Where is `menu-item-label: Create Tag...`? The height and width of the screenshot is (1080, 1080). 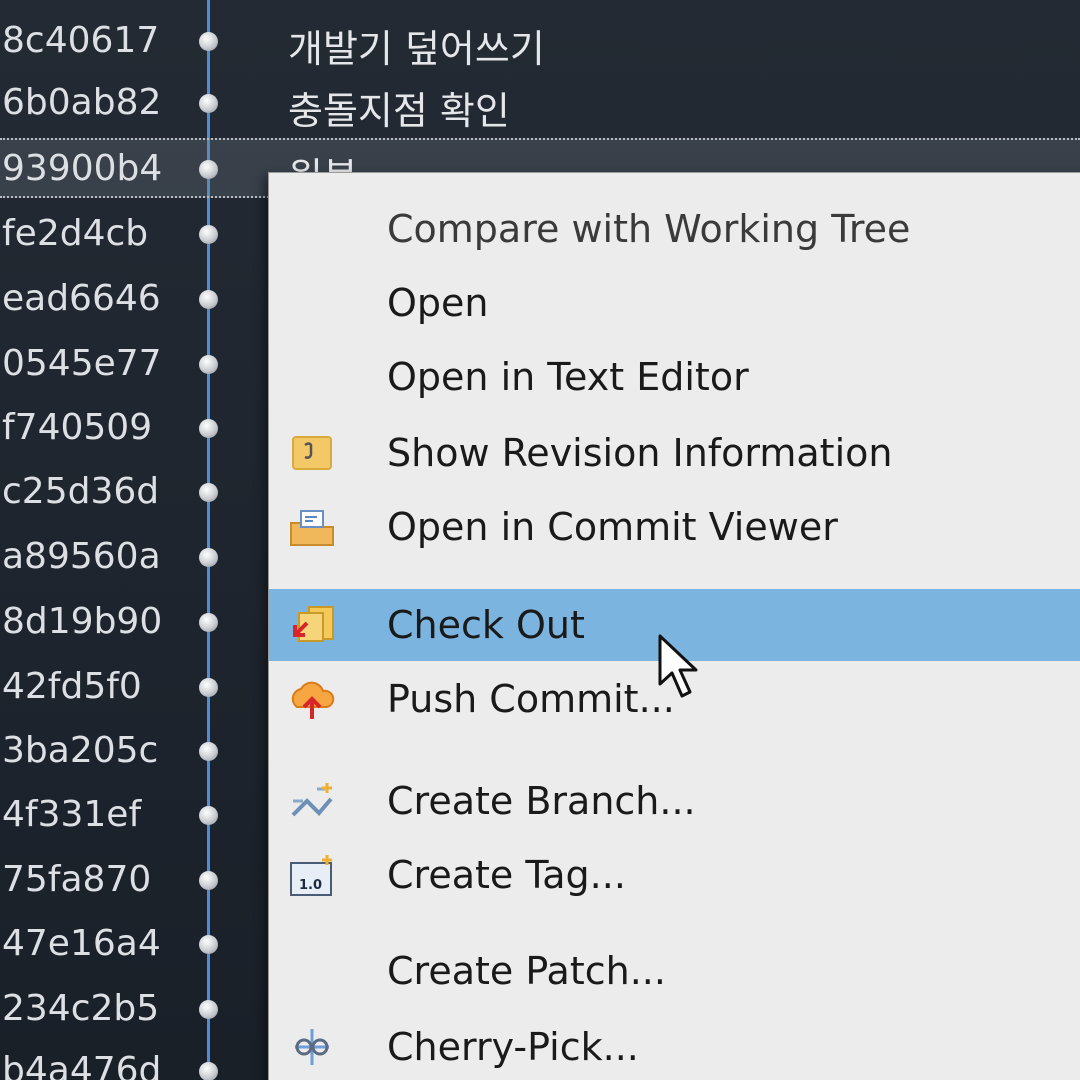 menu-item-label: Create Tag... is located at coordinates (506, 875).